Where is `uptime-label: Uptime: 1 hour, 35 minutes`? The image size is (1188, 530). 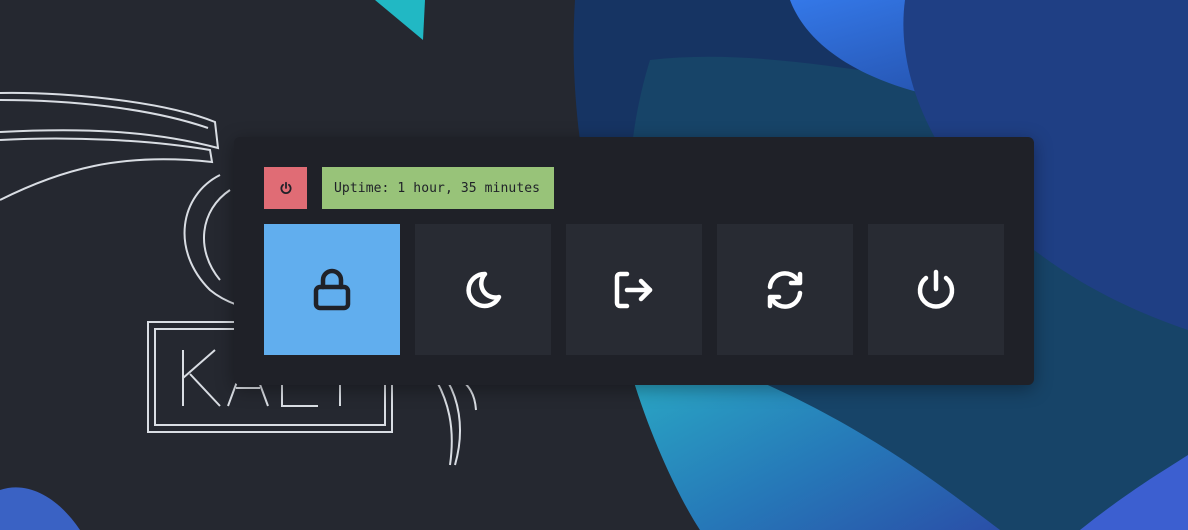
uptime-label: Uptime: 1 hour, 35 minutes is located at coordinates (438, 188).